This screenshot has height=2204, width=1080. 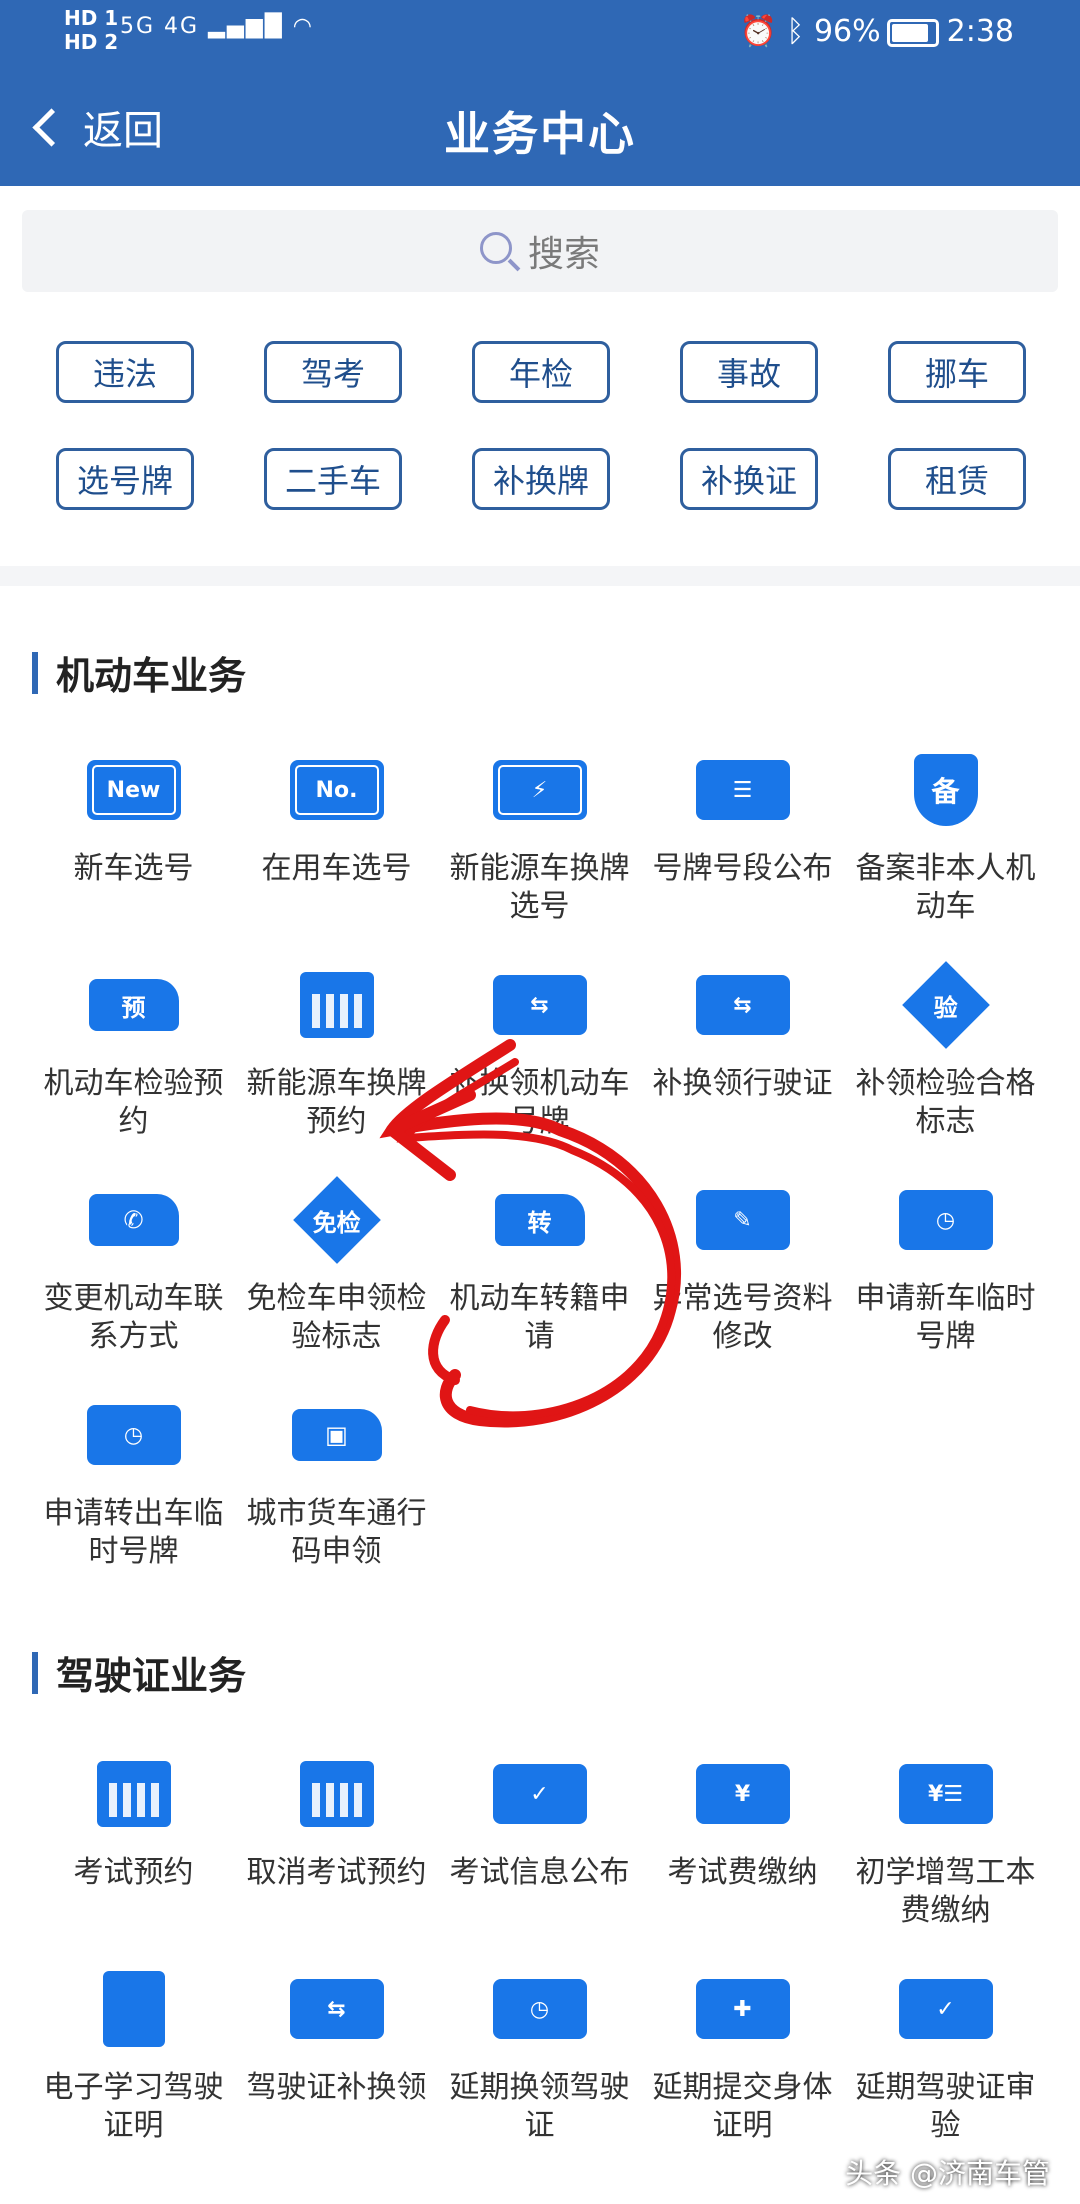 I want to click on service-item: 取消考试预约, so click(x=336, y=1859).